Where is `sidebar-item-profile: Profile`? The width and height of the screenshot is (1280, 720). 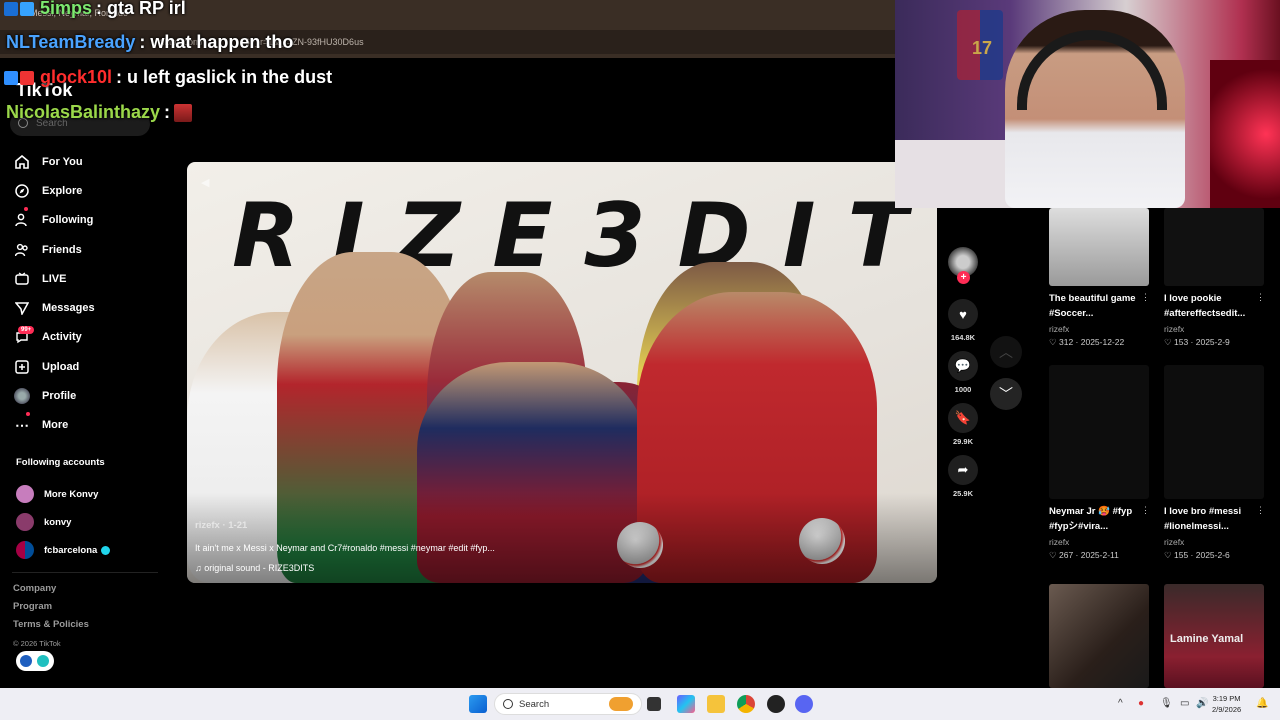
sidebar-item-profile: Profile is located at coordinates (89, 395).